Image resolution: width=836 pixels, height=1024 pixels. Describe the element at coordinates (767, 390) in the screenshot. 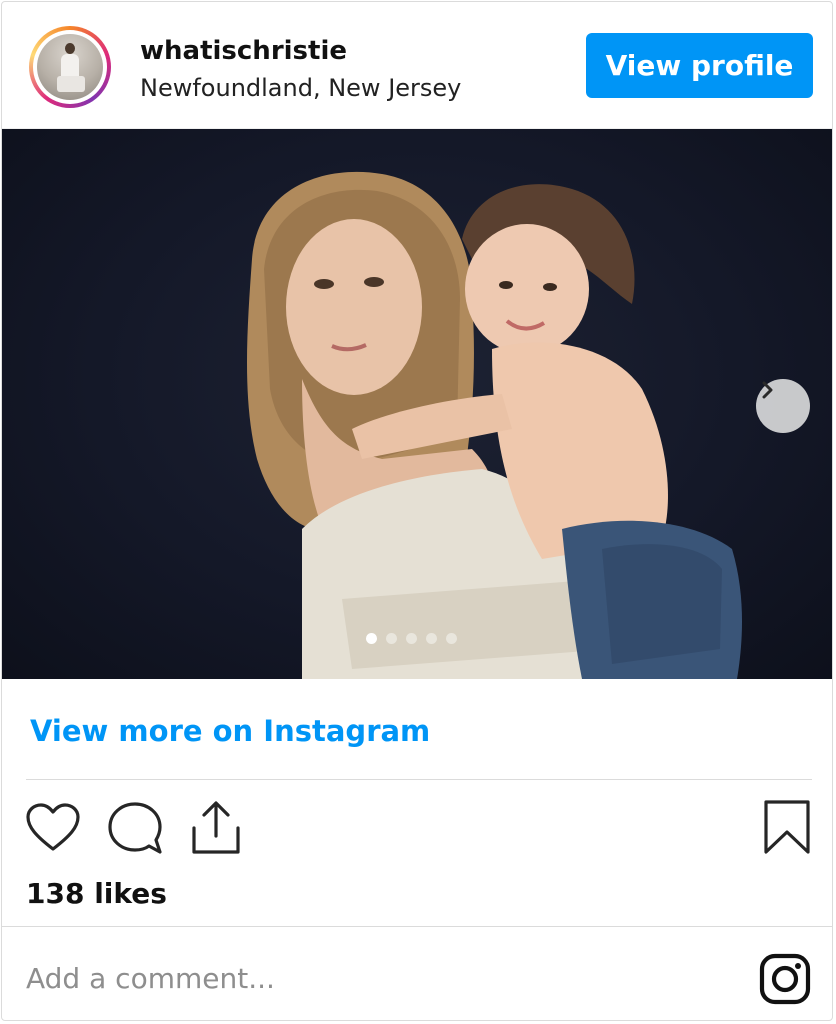

I see `chevron-right-icon` at that location.